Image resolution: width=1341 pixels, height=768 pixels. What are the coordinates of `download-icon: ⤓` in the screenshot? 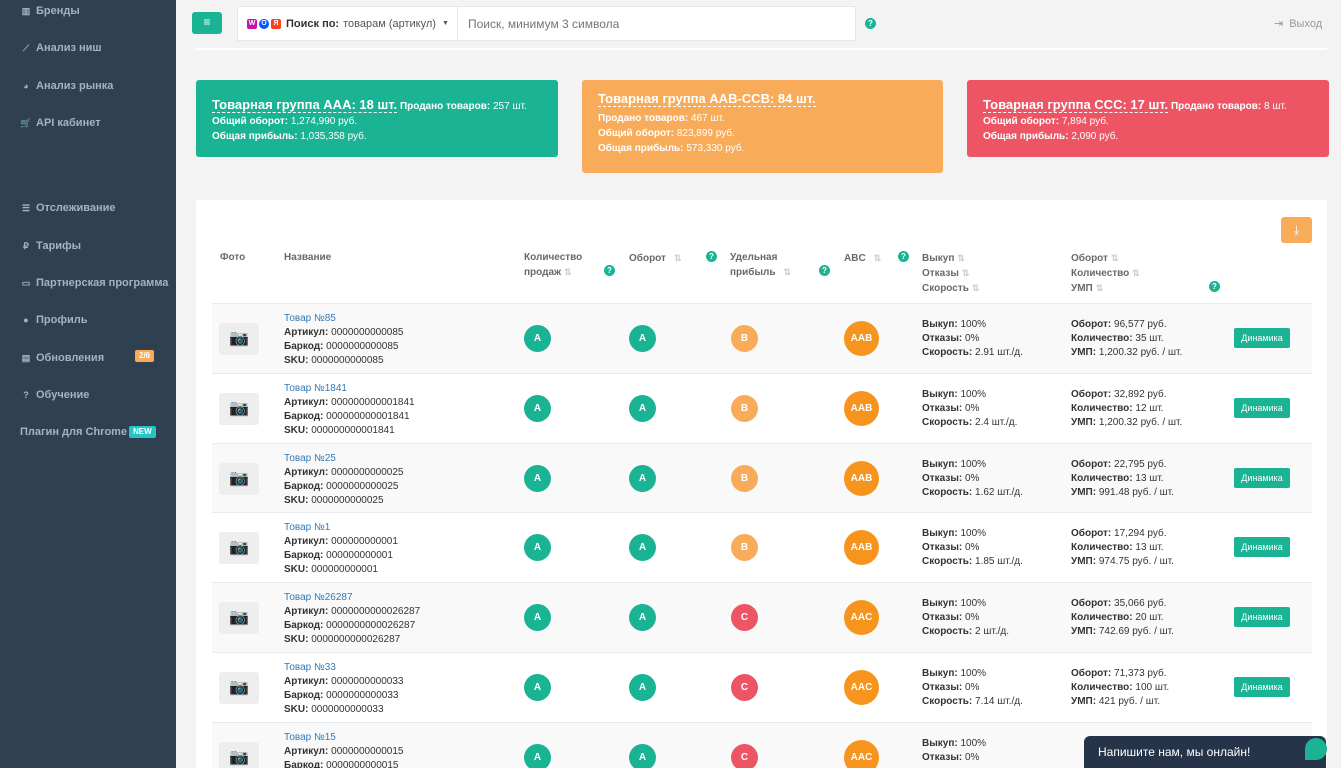 It's located at (1296, 230).